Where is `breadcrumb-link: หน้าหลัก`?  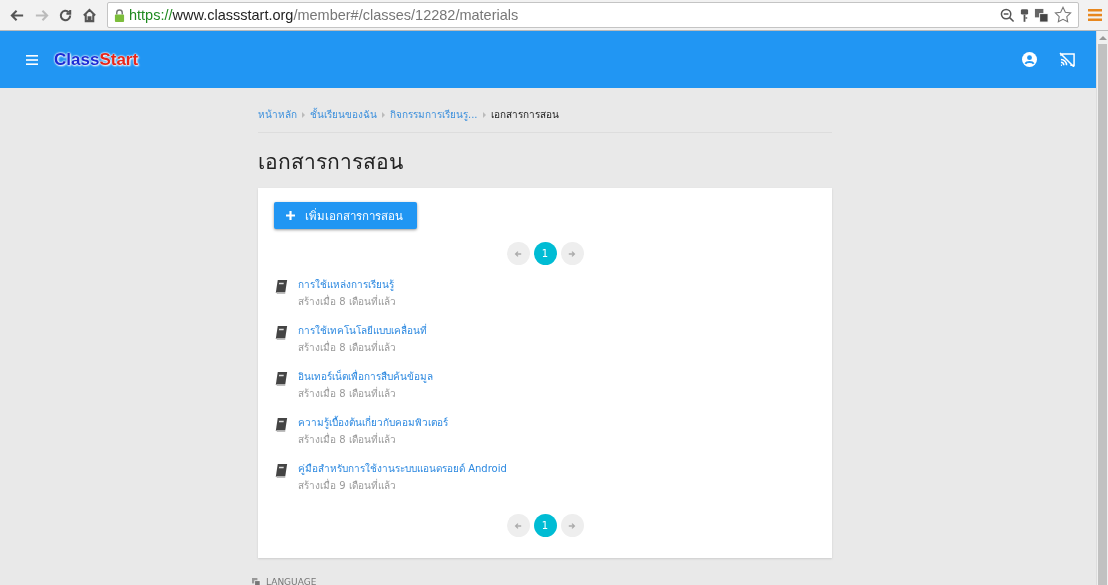 breadcrumb-link: หน้าหลัก is located at coordinates (277, 114).